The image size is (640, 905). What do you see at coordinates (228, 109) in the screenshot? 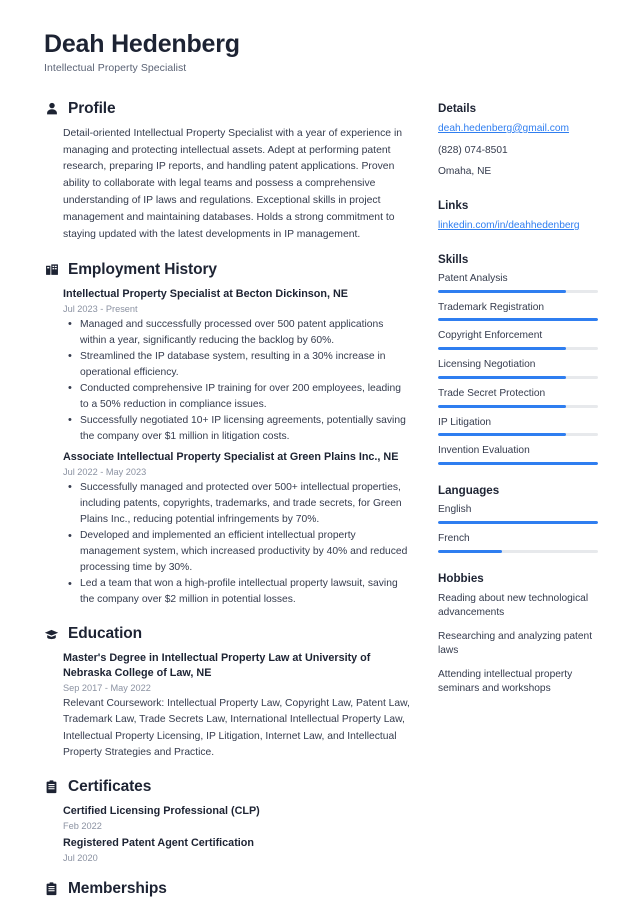
I see `section-profile-header: Profile` at bounding box center [228, 109].